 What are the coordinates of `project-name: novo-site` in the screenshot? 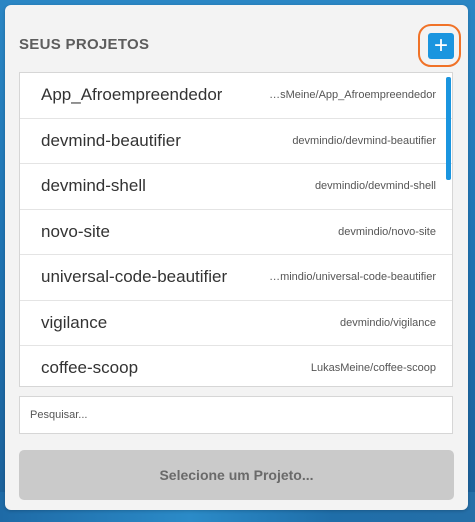 It's located at (75, 231).